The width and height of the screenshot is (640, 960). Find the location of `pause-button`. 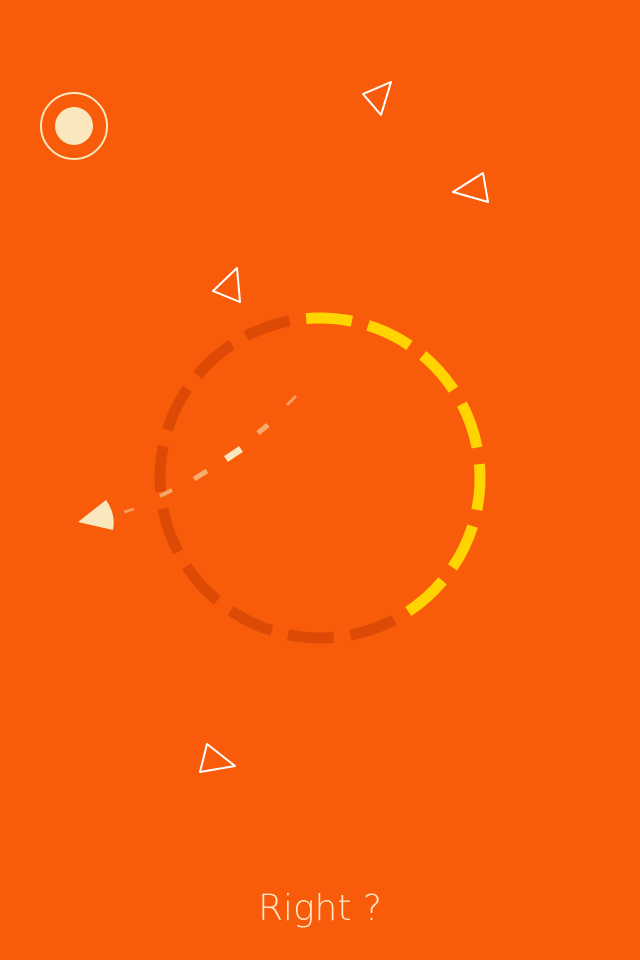

pause-button is located at coordinates (74, 126).